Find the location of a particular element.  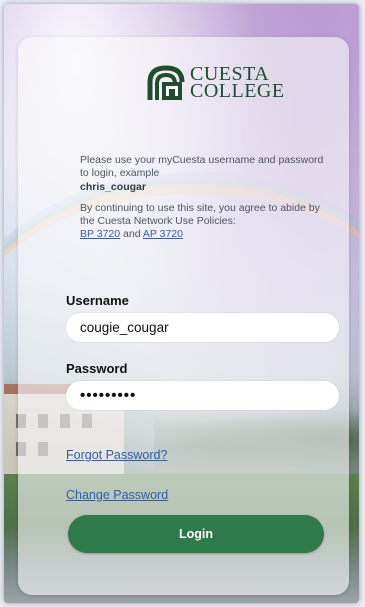

forgot-password-link: Forgot Password? is located at coordinates (116, 455).